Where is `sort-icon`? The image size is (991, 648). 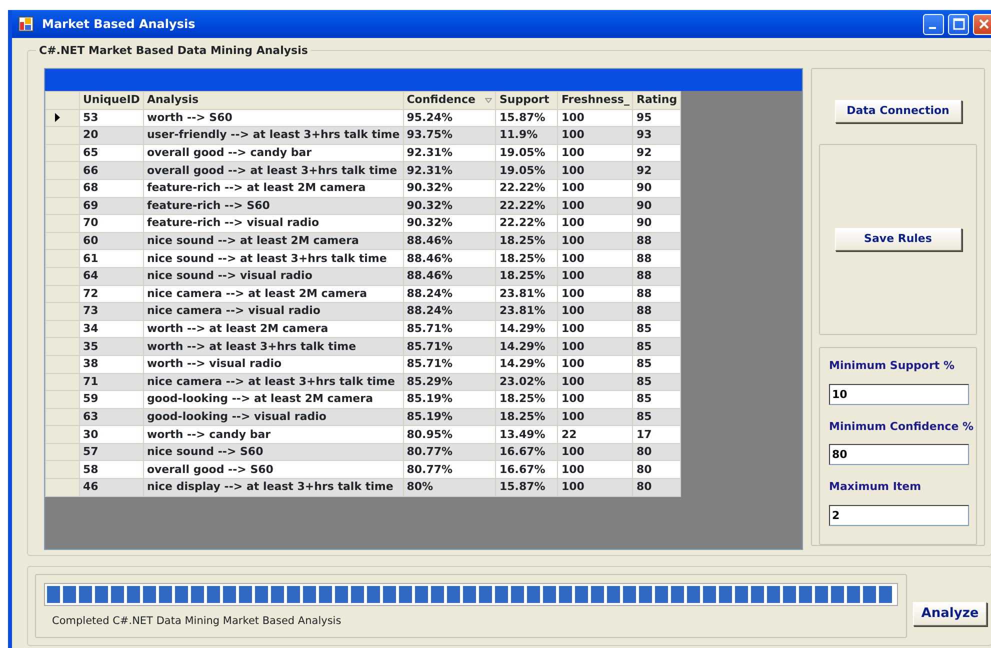
sort-icon is located at coordinates (488, 100).